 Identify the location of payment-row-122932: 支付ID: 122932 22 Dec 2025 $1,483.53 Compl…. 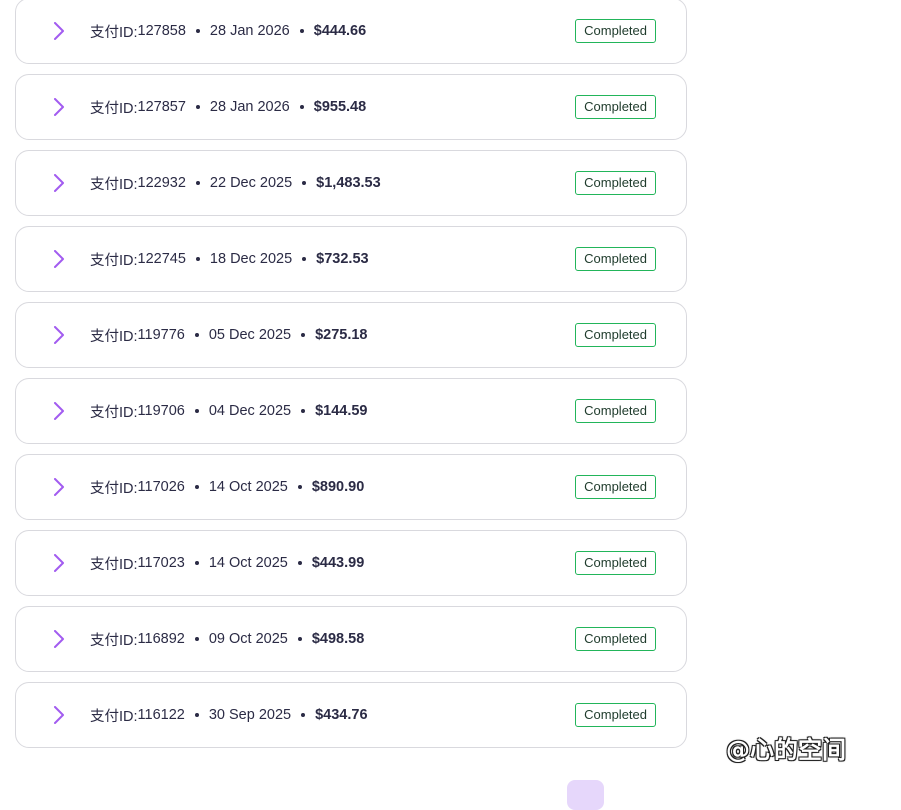
(351, 183).